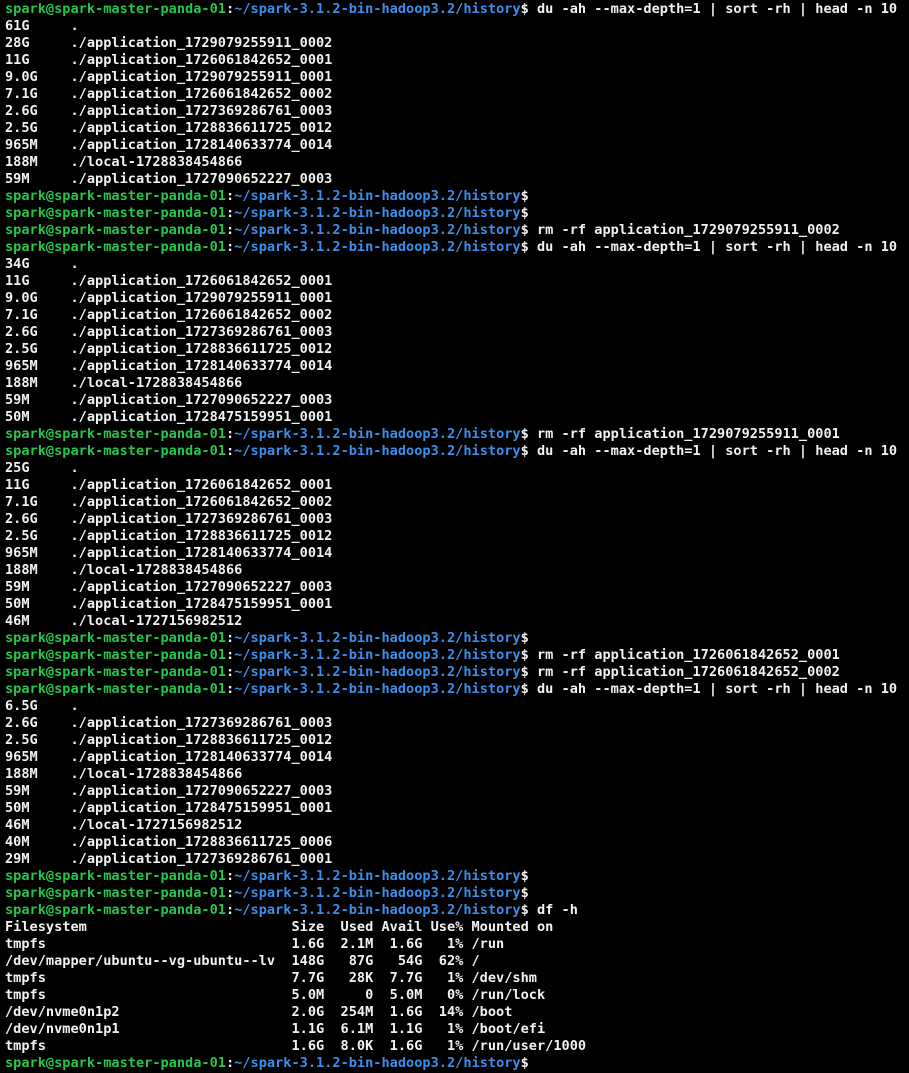 The height and width of the screenshot is (1073, 909). Describe the element at coordinates (42, 26) in the screenshot. I see `output-line: 61G .` at that location.